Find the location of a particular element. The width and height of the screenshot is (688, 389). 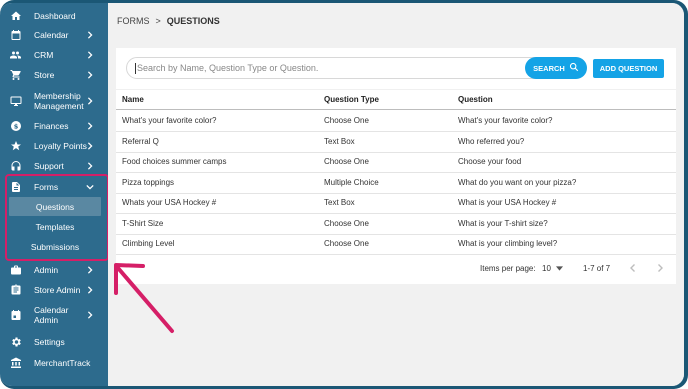

cell-name: Whats your USA Hockey # is located at coordinates (169, 203).